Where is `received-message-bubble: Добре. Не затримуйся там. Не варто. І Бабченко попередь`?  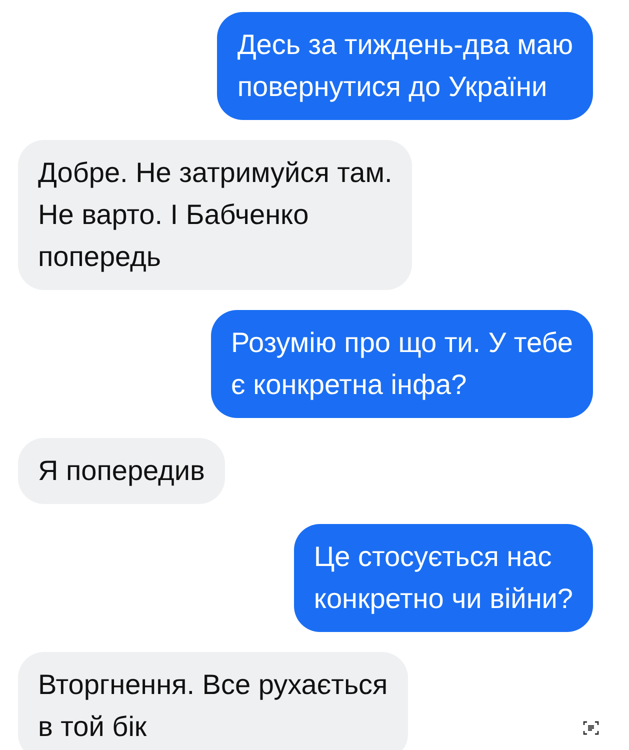
received-message-bubble: Добре. Не затримуйся там. Не варто. І Бабченко попередь is located at coordinates (215, 215).